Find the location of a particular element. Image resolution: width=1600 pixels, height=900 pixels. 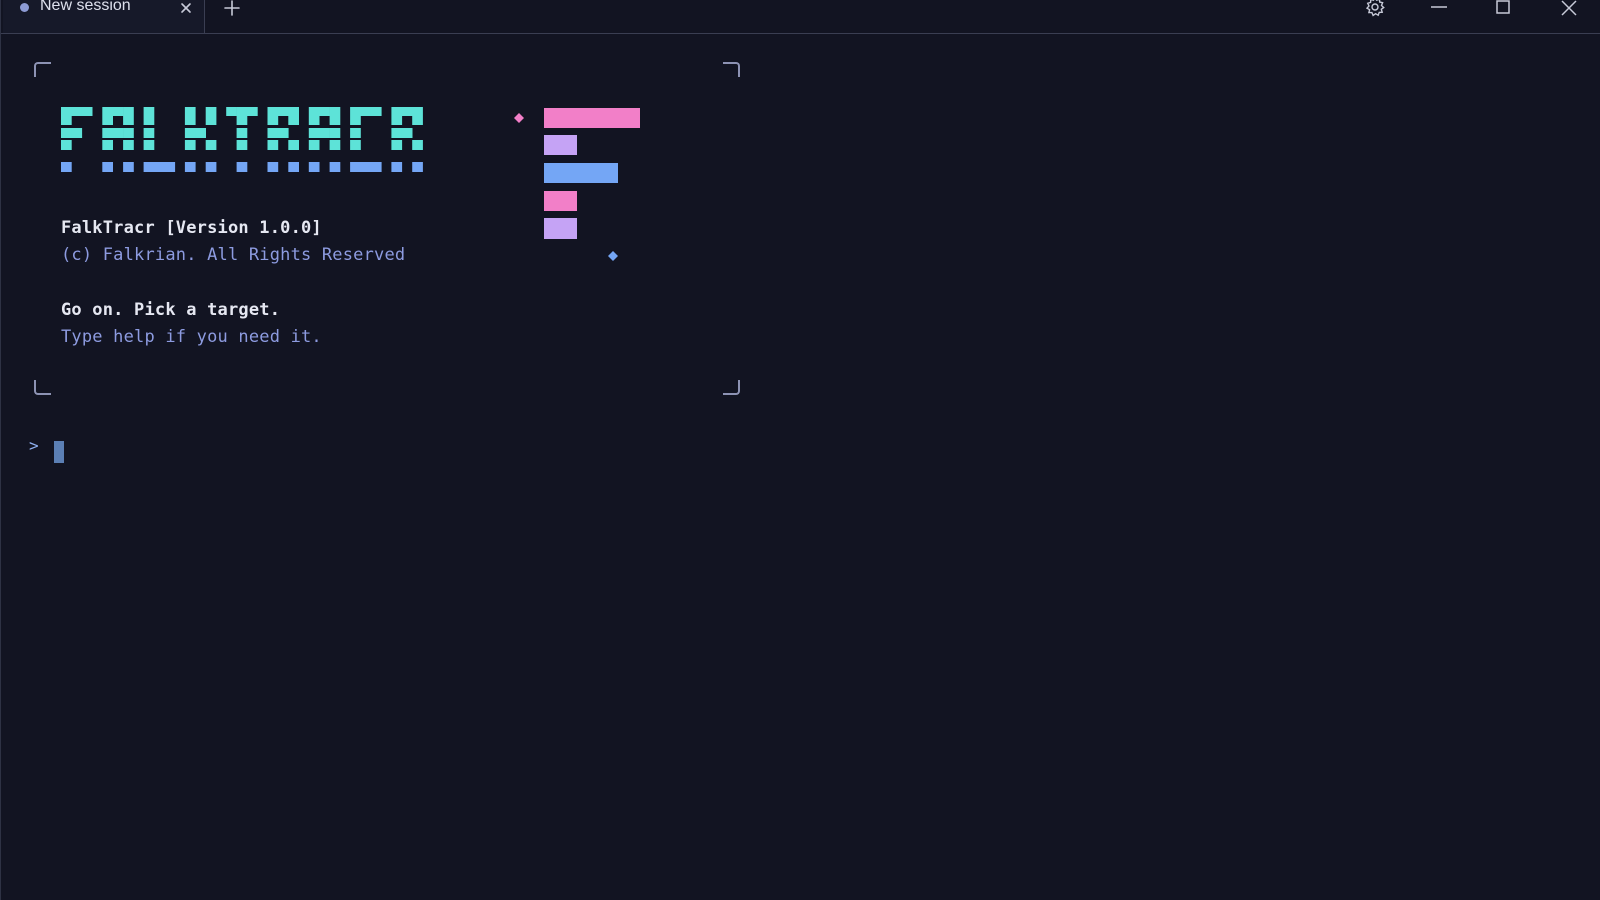

help-hint: Type help if you need it. is located at coordinates (191, 337).